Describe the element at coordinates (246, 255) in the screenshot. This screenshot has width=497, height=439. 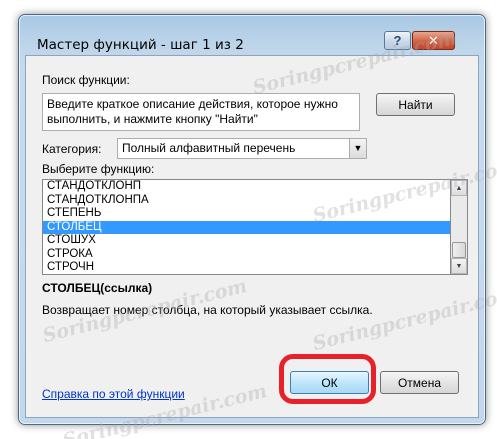
I see `function-list-item: СТРОКА` at that location.